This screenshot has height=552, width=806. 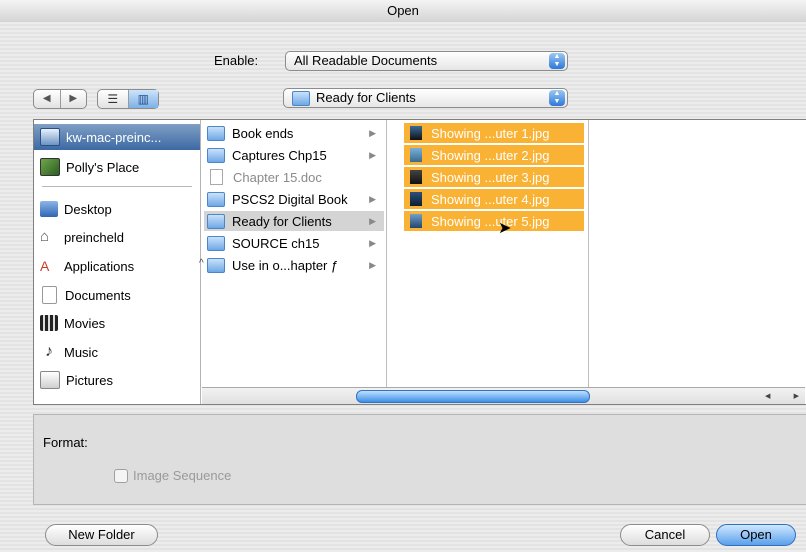 What do you see at coordinates (117, 209) in the screenshot?
I see `sidebar-item-desktop: Desktop` at bounding box center [117, 209].